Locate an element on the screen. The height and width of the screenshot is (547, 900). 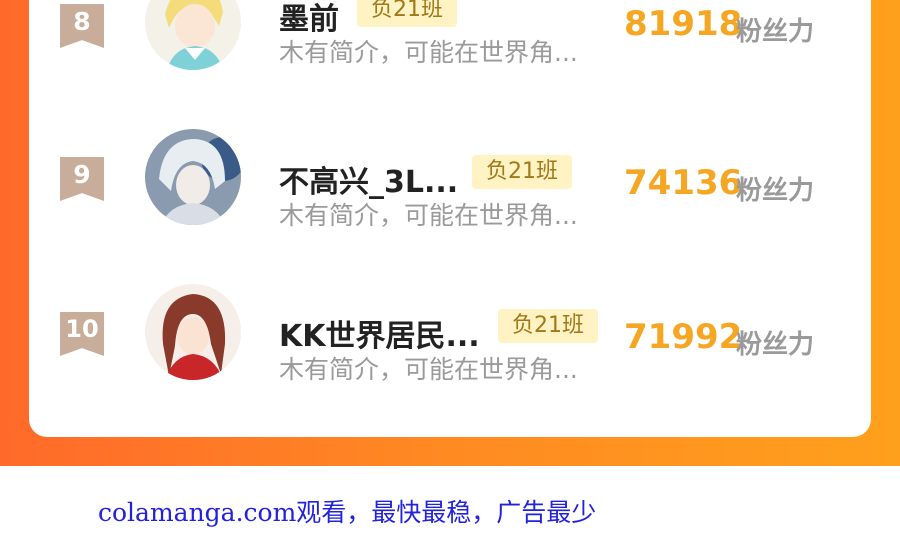
fan-power-value: 71992 is located at coordinates (683, 337).